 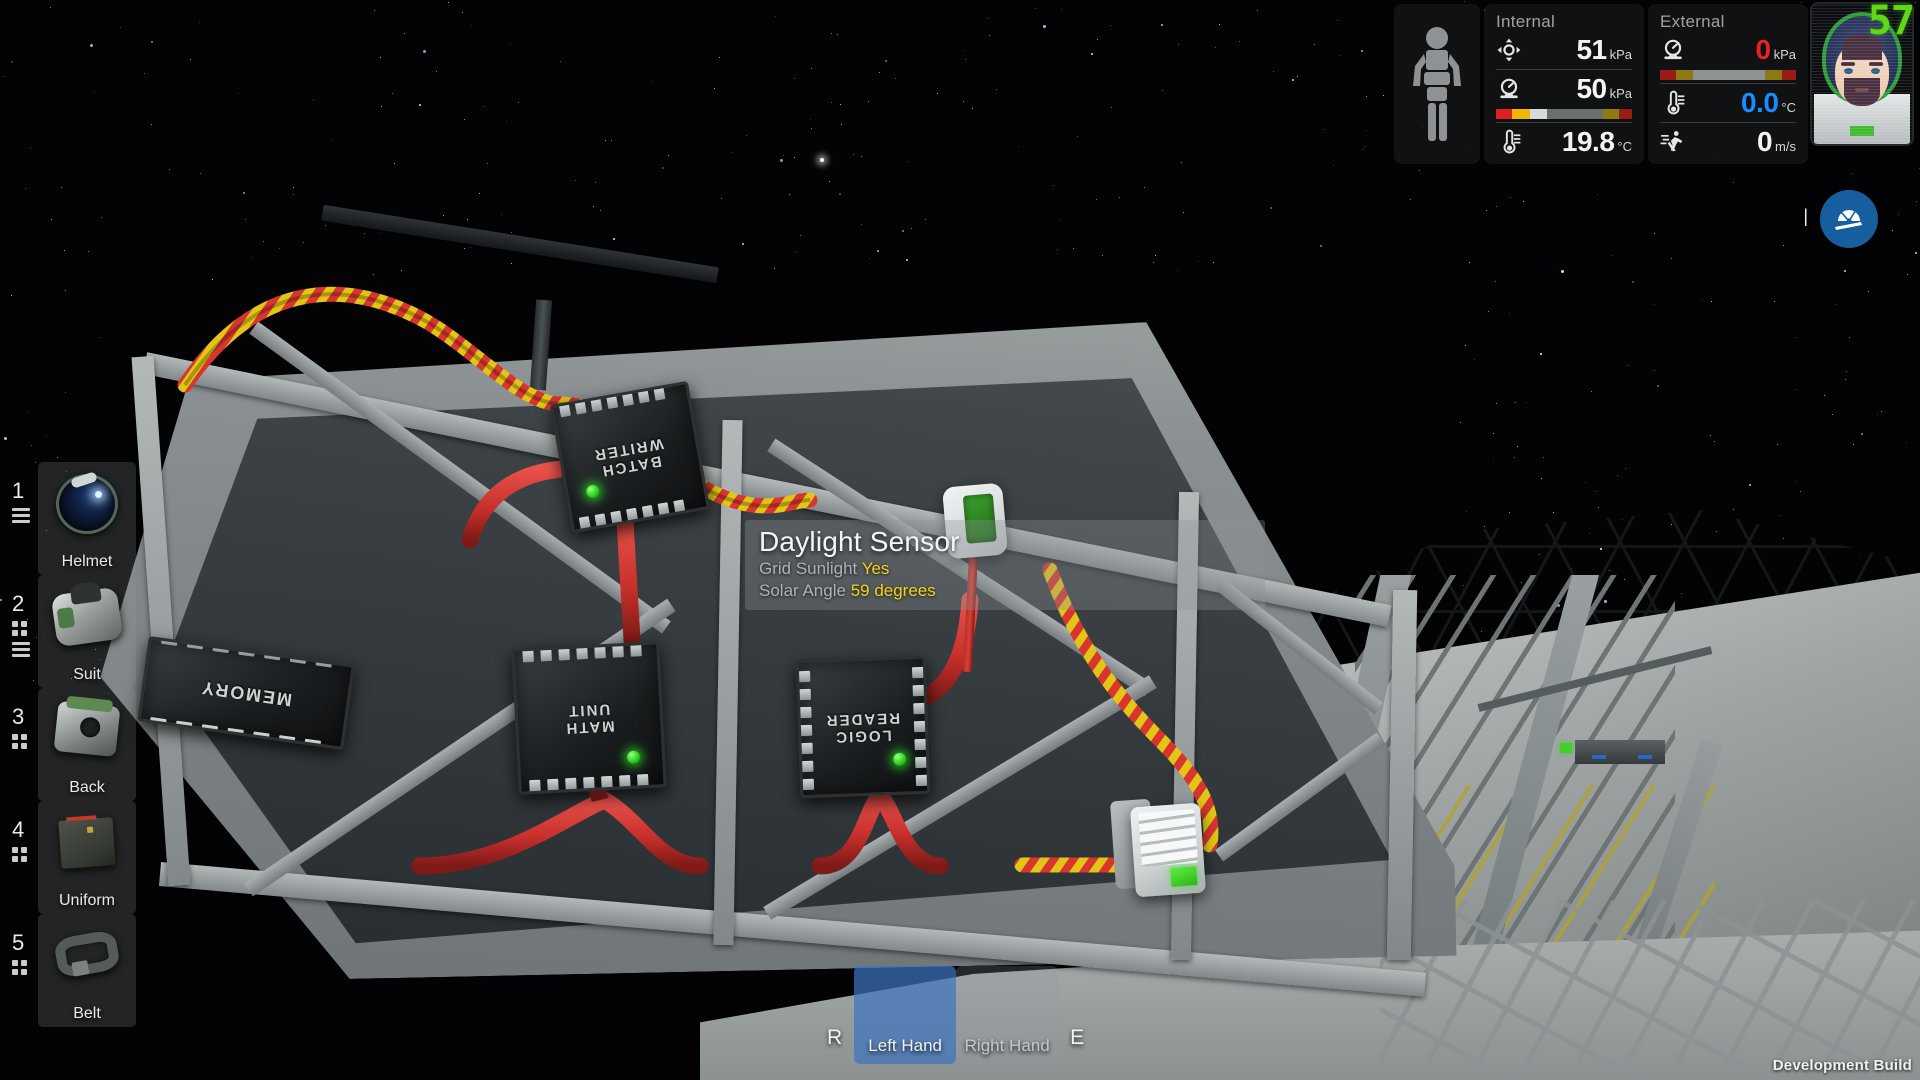 I want to click on health-count: 57, so click(x=1891, y=22).